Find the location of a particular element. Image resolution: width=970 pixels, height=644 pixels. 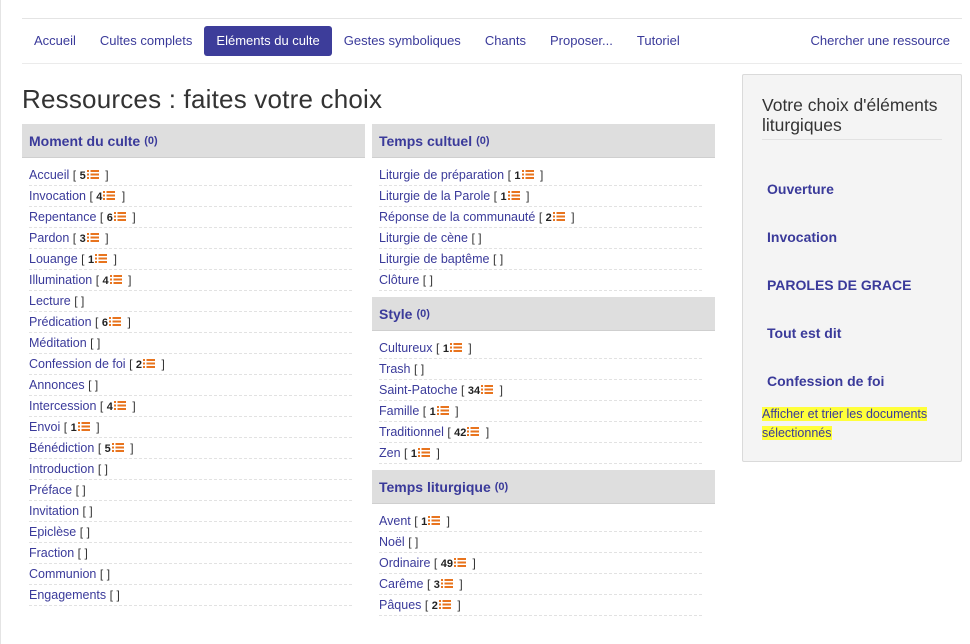

item-link: Carême is located at coordinates (401, 584).